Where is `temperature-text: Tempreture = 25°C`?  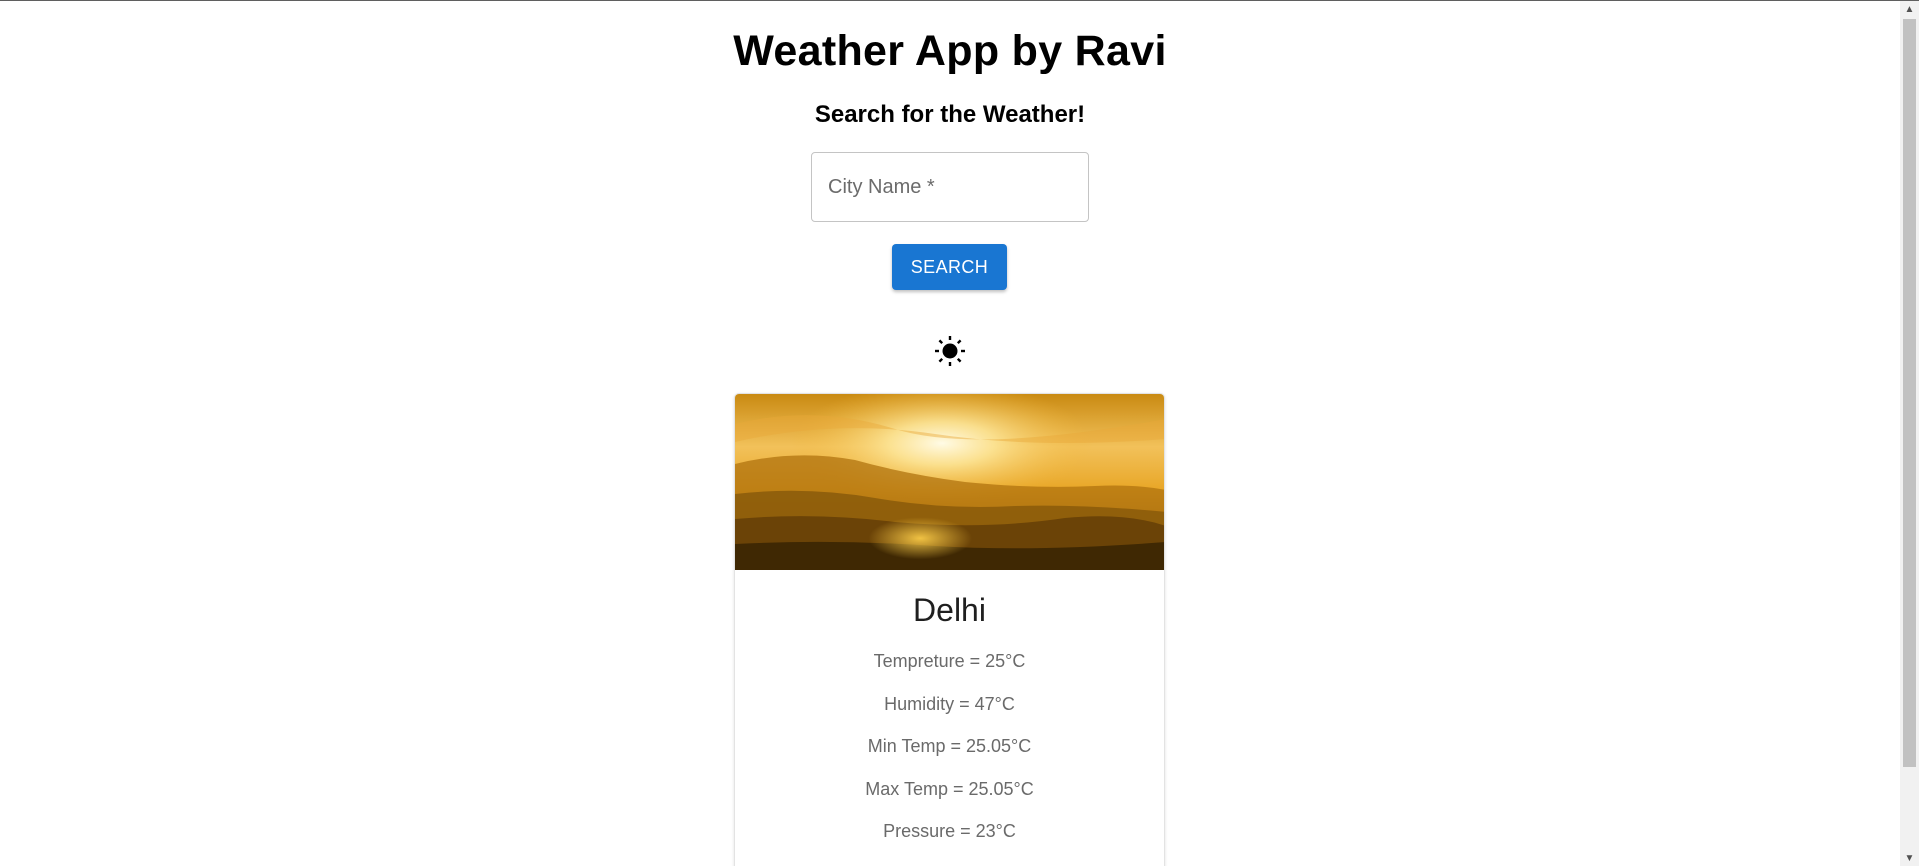
temperature-text: Tempreture = 25°C is located at coordinates (949, 661).